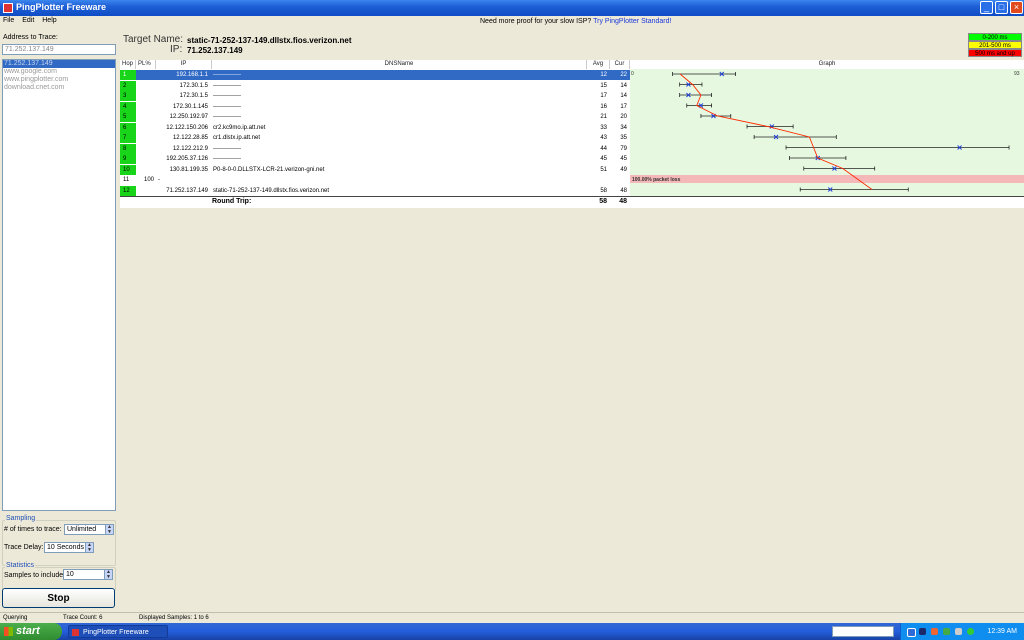 This screenshot has width=1024, height=640. Describe the element at coordinates (603, 201) in the screenshot. I see `roundtrip-avg: 58` at that location.